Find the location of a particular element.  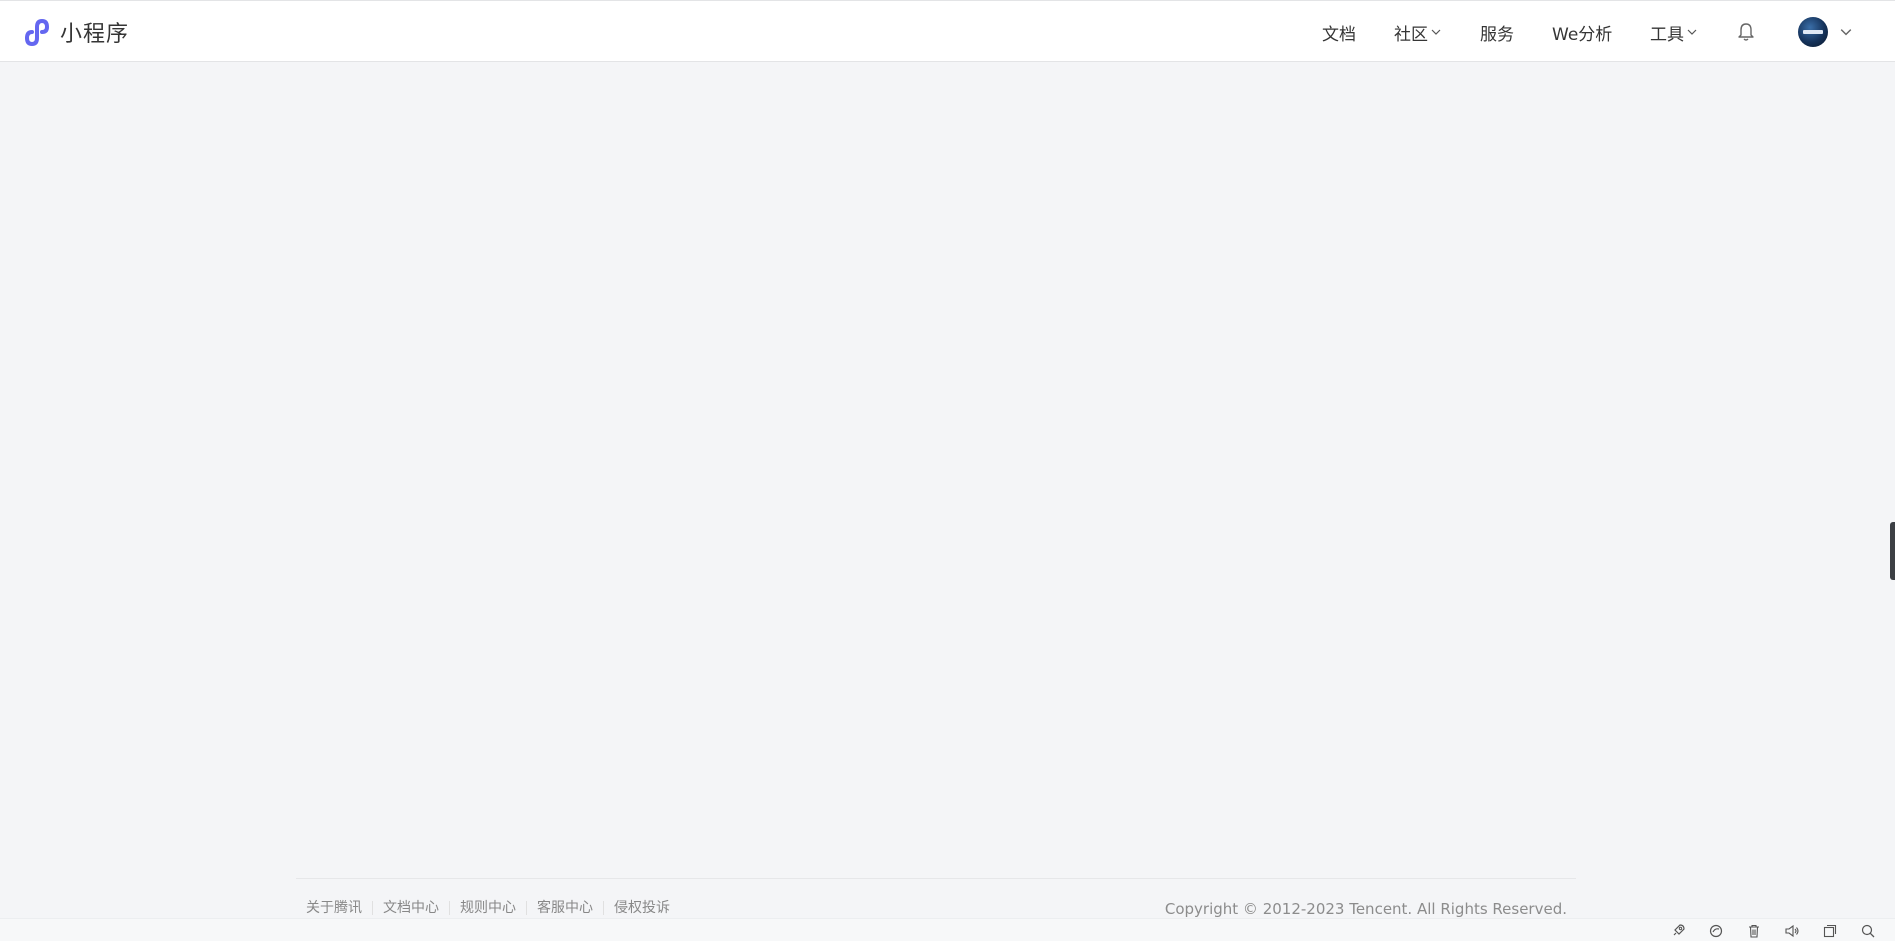

footer-link-rules-center: 规则中心 is located at coordinates (487, 908).